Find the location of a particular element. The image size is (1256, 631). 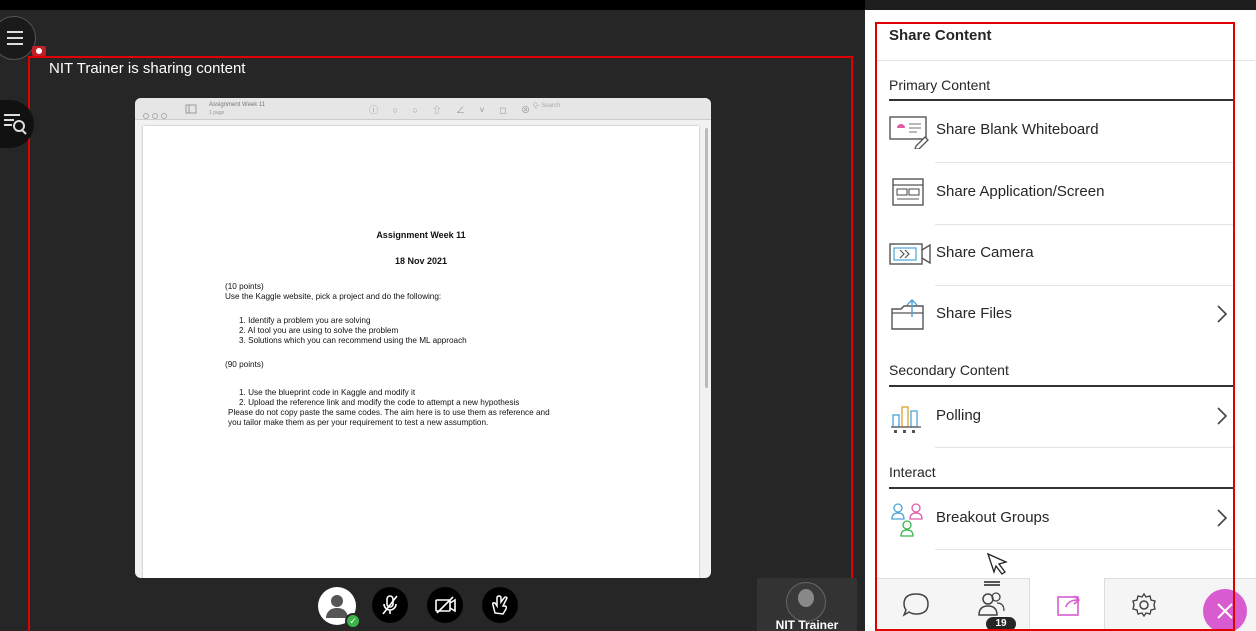

raise-hand-button is located at coordinates (500, 605).